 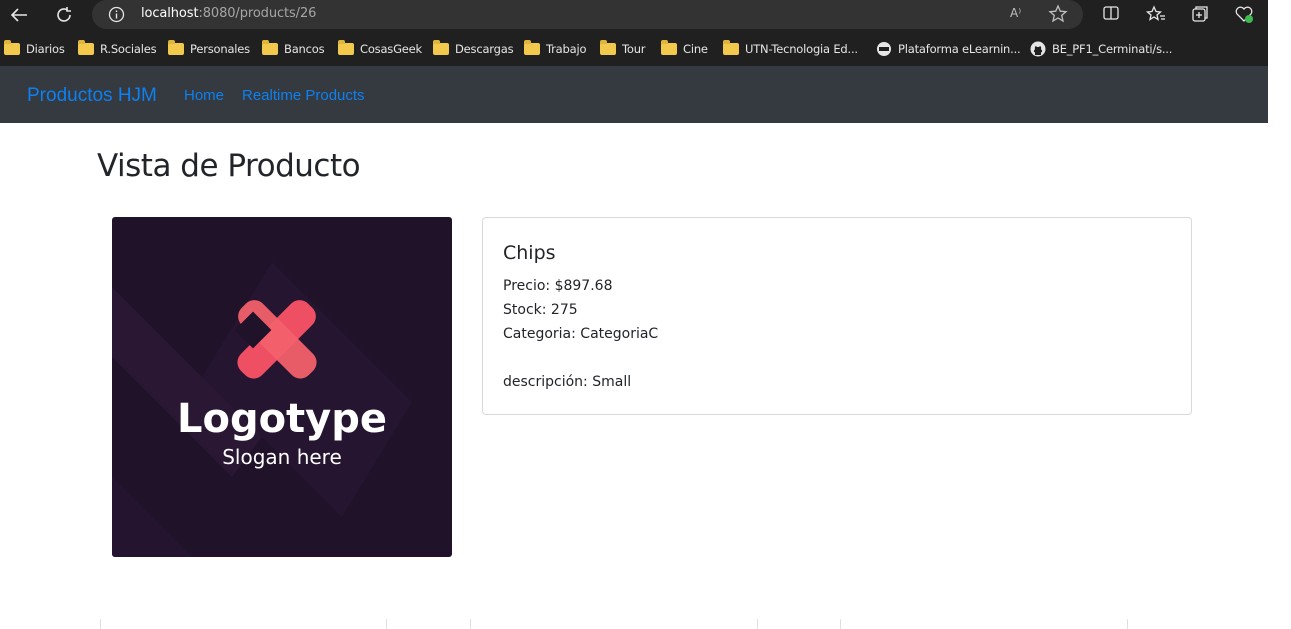 What do you see at coordinates (170, 13) in the screenshot?
I see `url-host: localhost` at bounding box center [170, 13].